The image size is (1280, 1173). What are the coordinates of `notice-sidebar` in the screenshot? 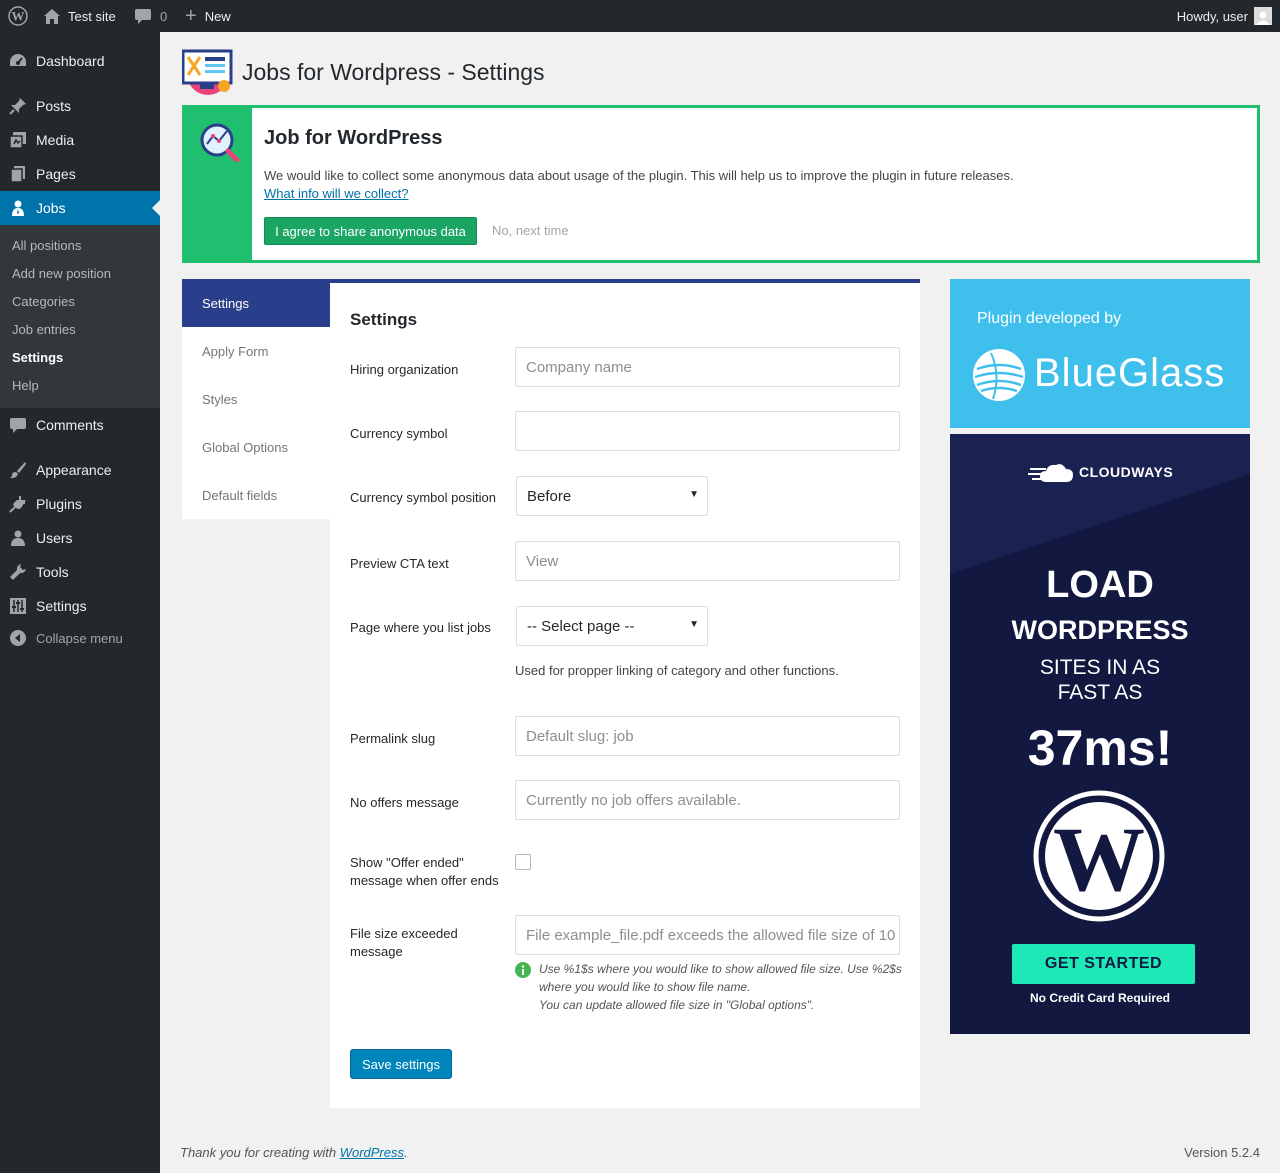 It's located at (218, 184).